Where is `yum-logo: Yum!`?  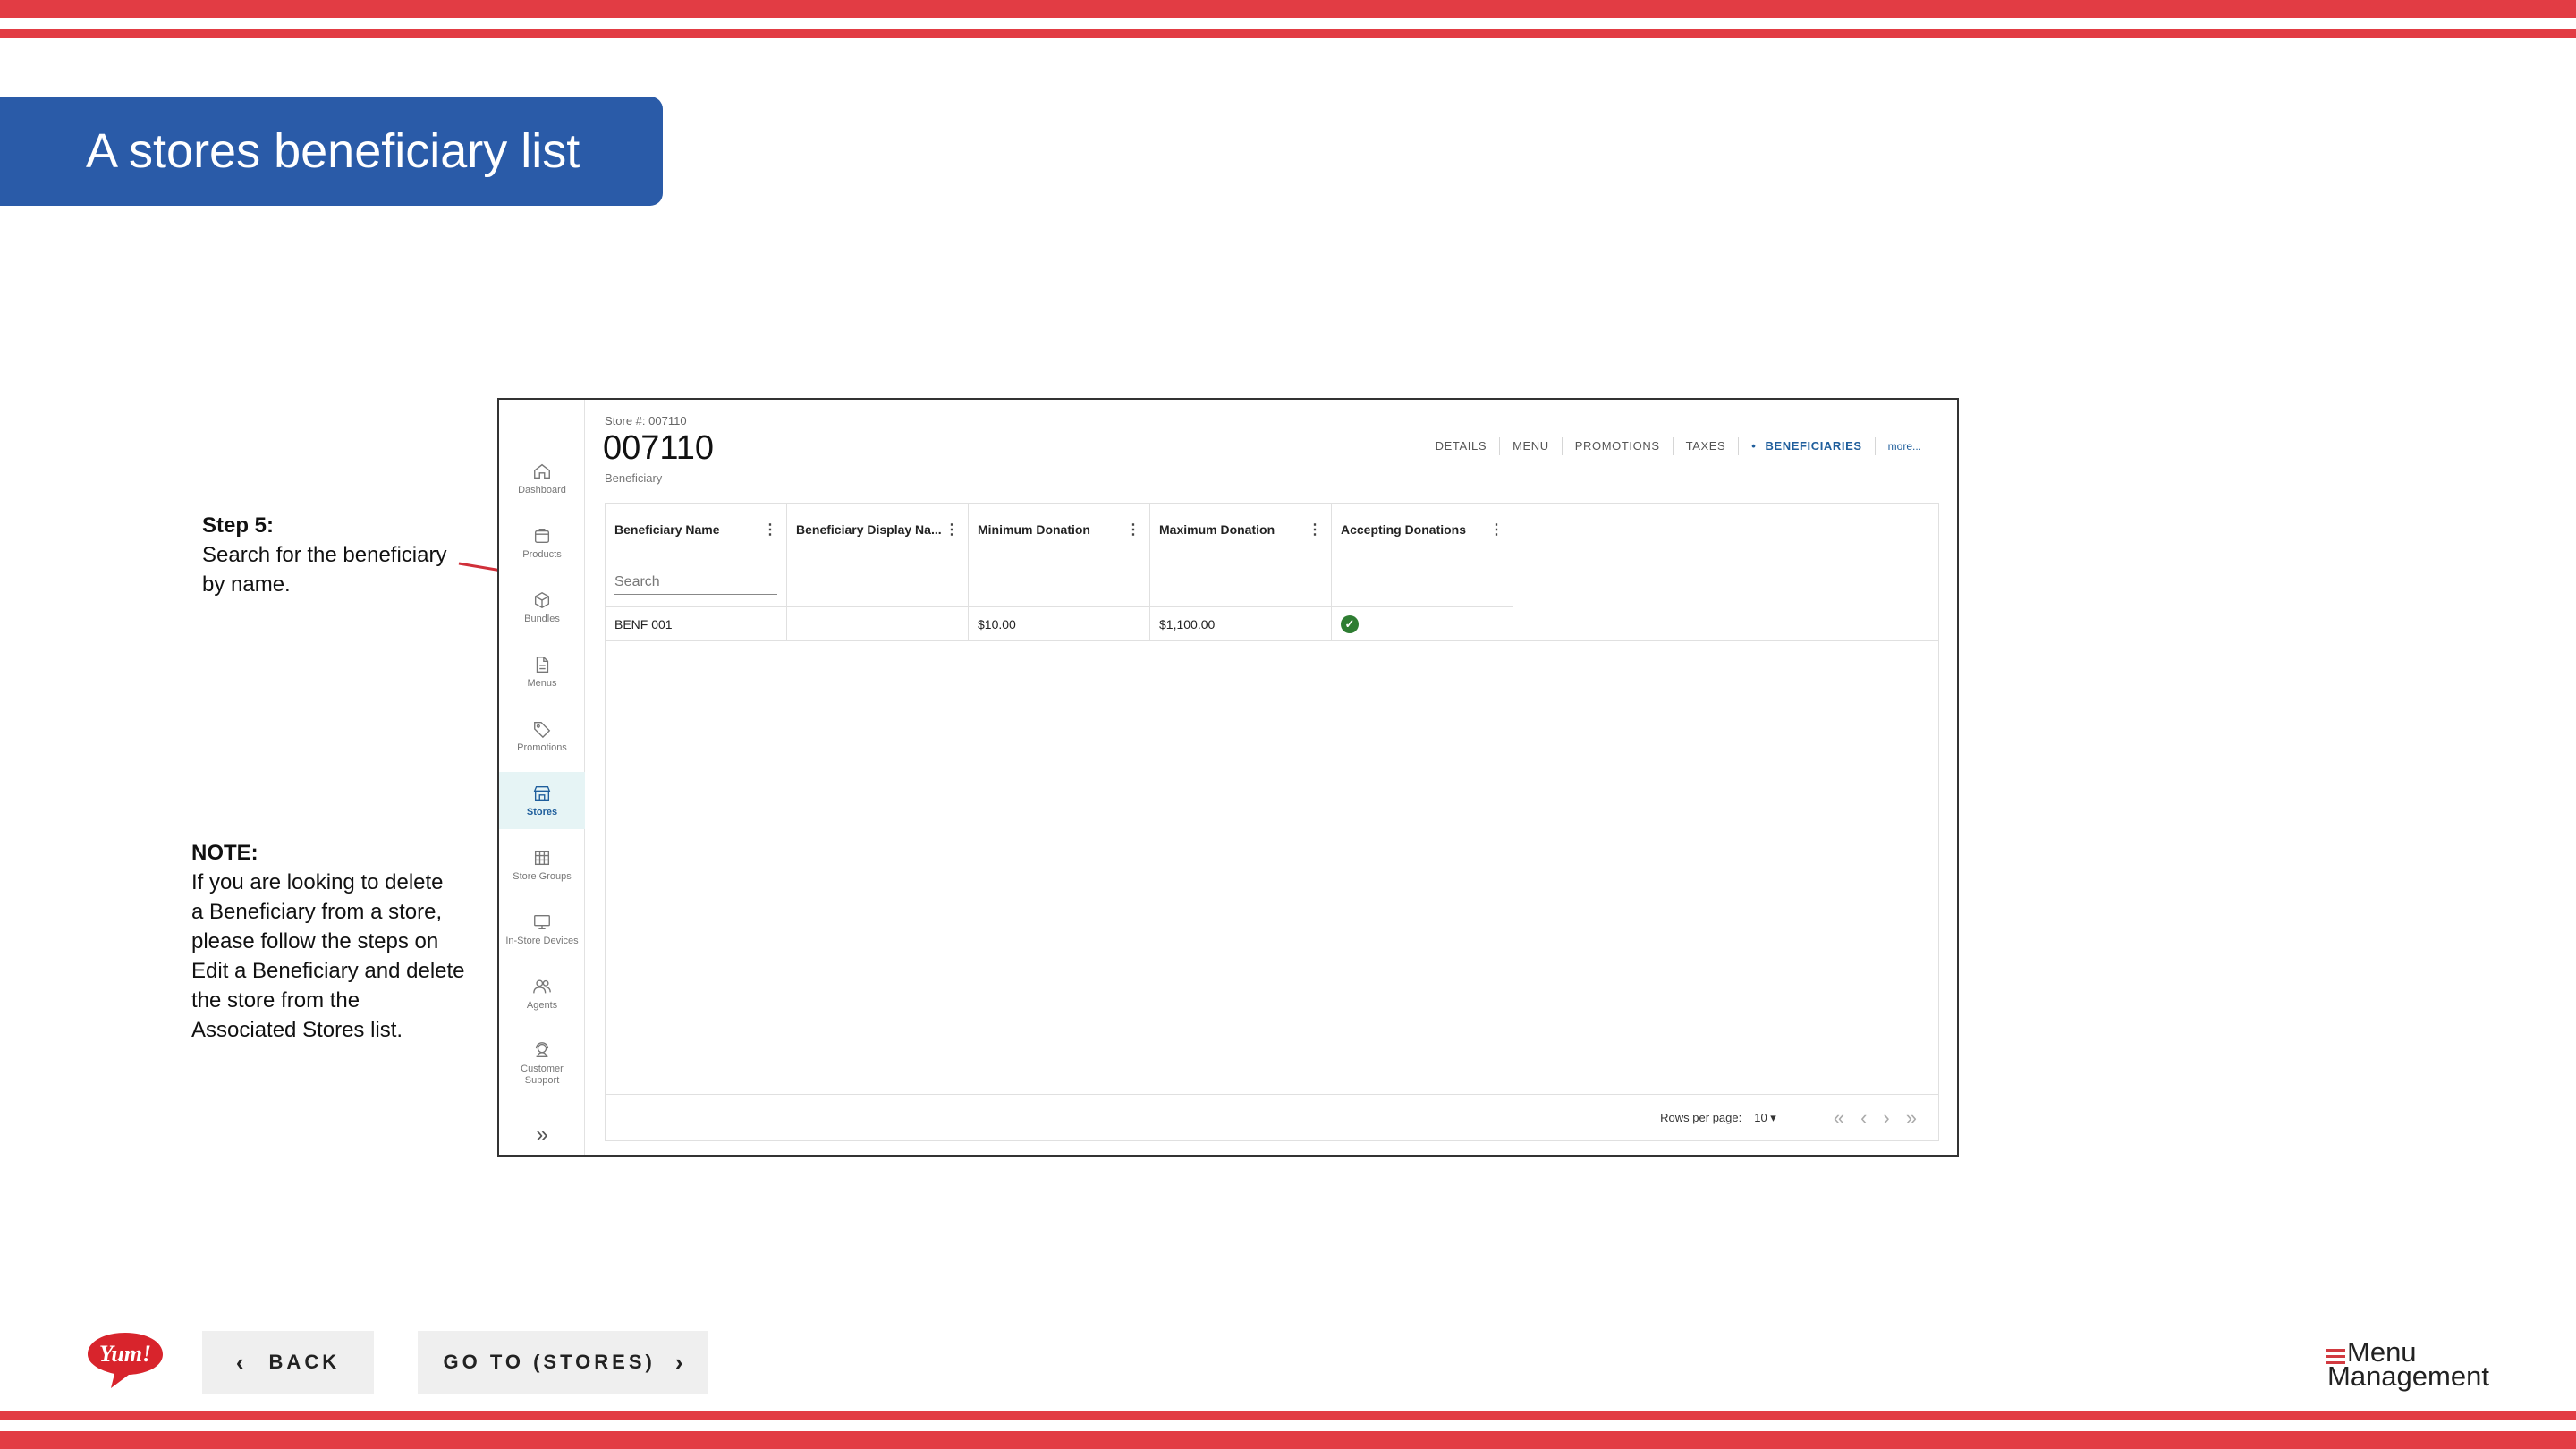
yum-logo: Yum! is located at coordinates (125, 1360).